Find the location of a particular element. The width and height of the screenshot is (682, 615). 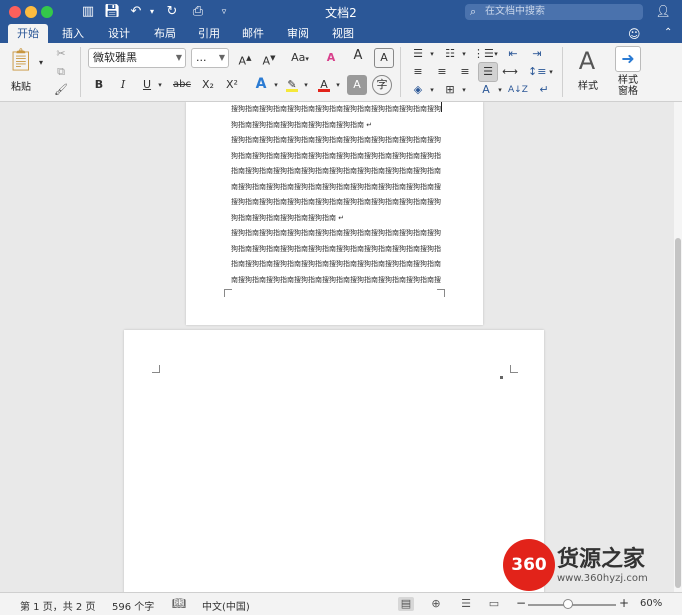

subscript-button: X₂ is located at coordinates (208, 85).